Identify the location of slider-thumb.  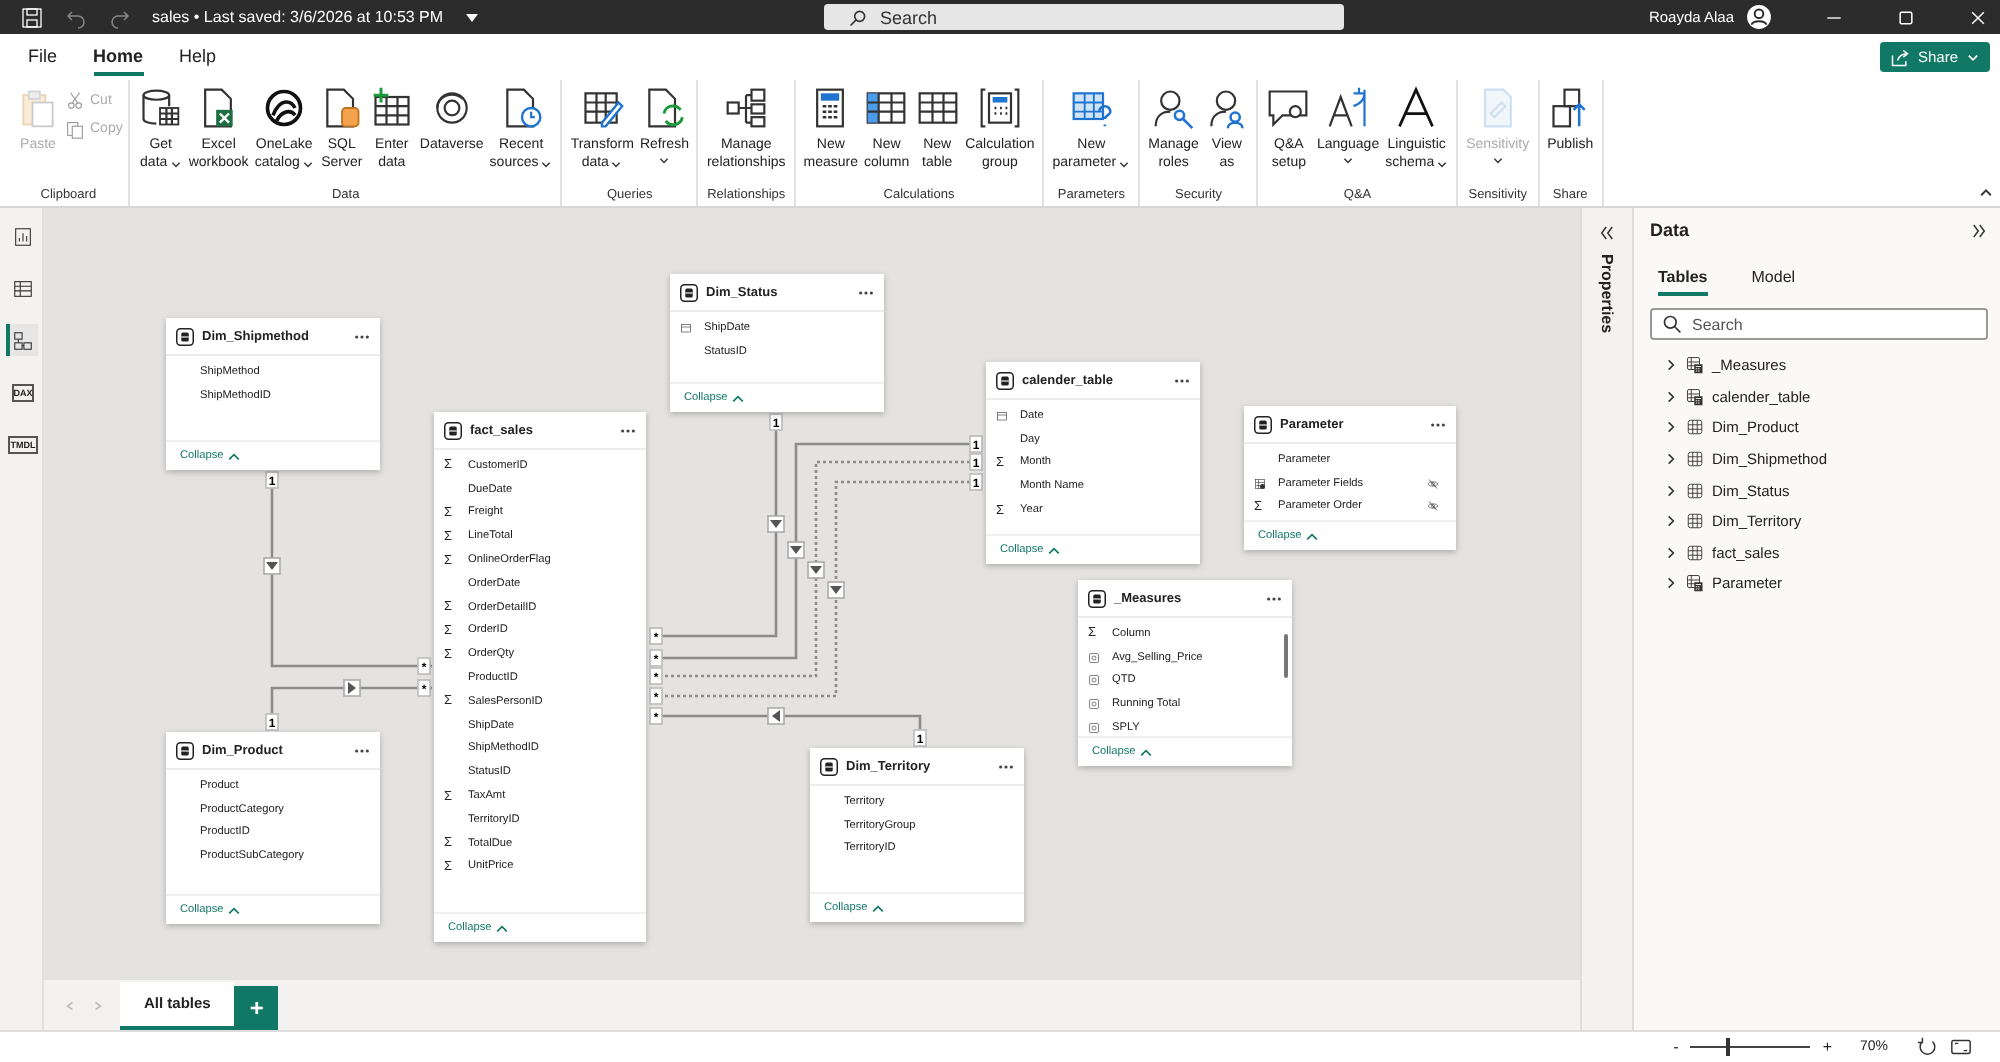
(1728, 1047).